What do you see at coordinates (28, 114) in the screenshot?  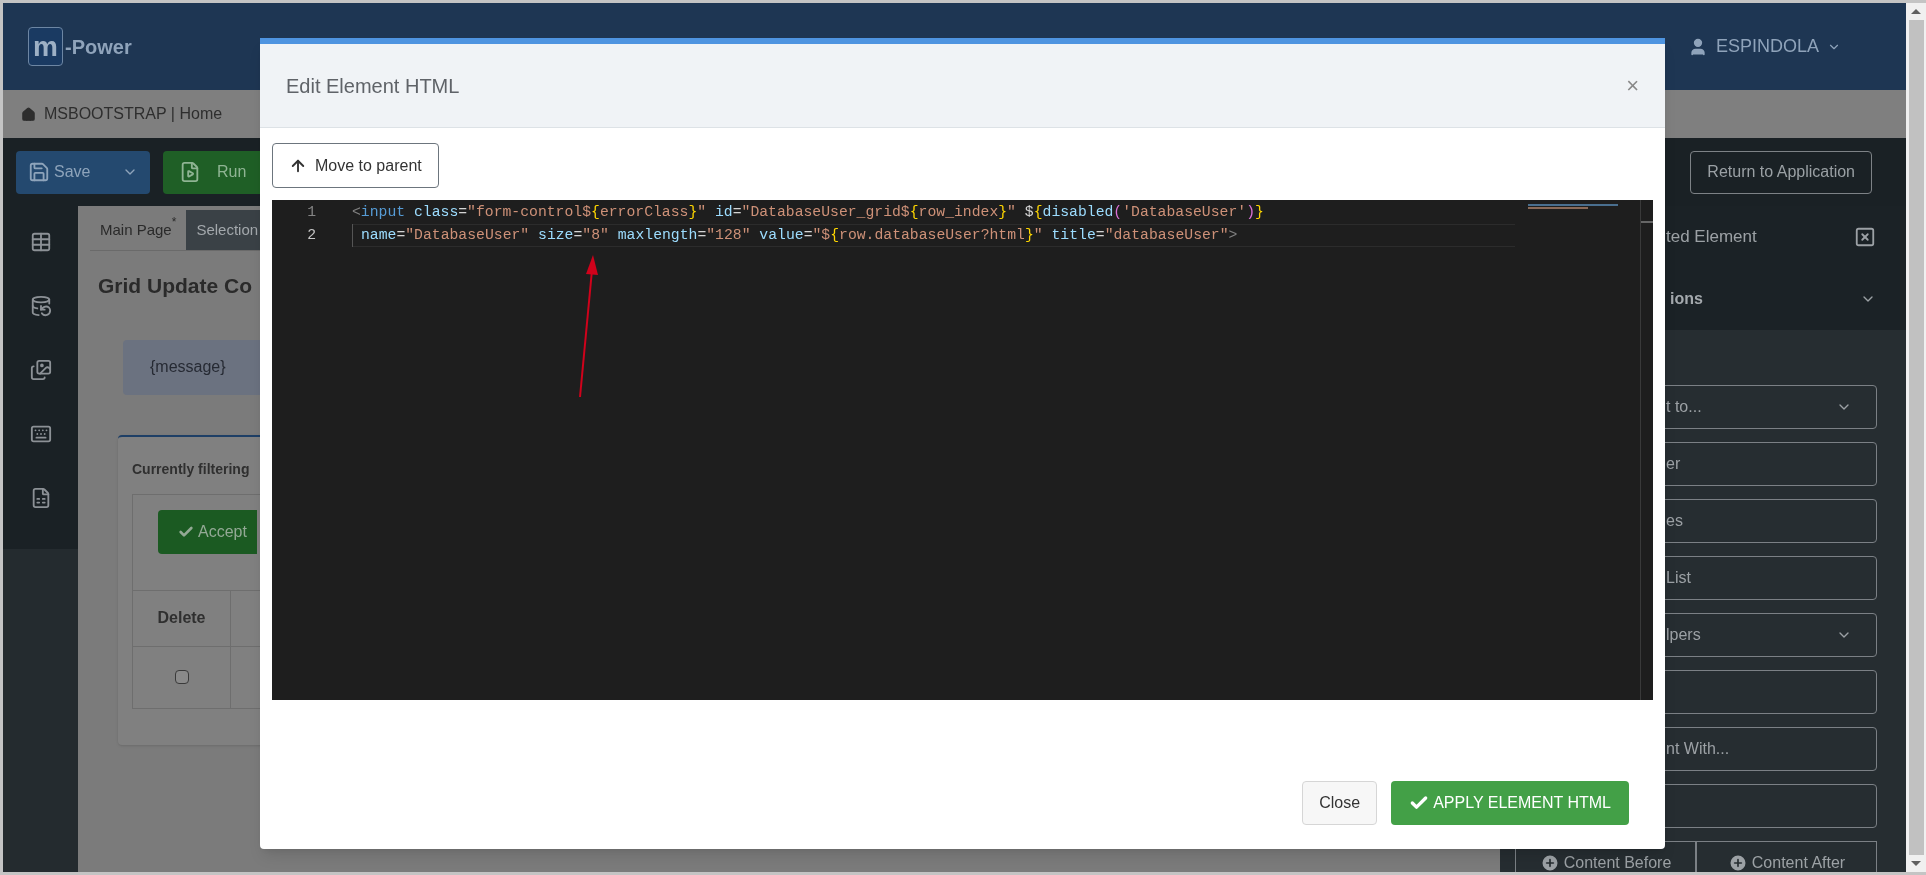 I see `home-icon` at bounding box center [28, 114].